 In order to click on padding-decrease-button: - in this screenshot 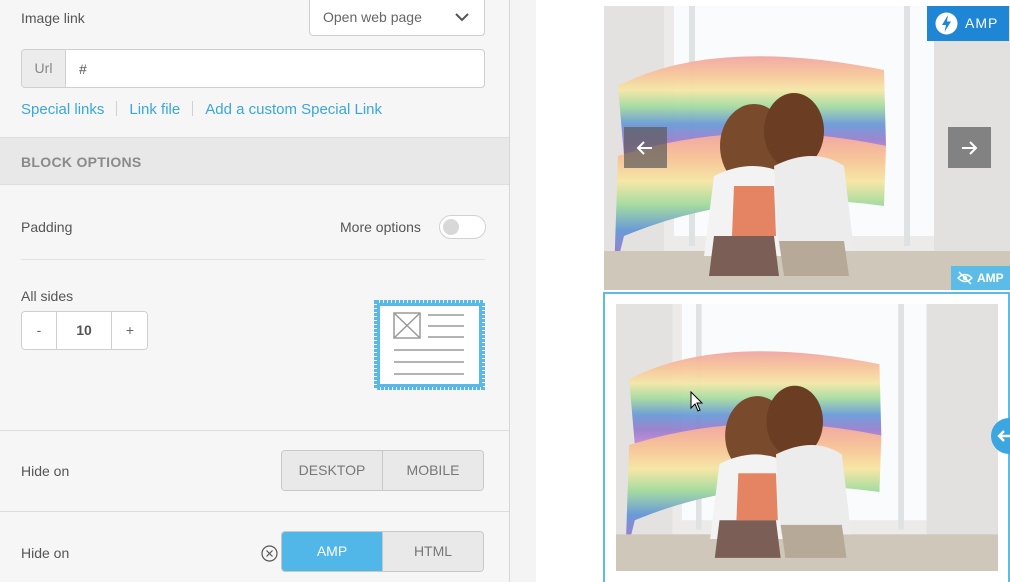, I will do `click(39, 330)`.